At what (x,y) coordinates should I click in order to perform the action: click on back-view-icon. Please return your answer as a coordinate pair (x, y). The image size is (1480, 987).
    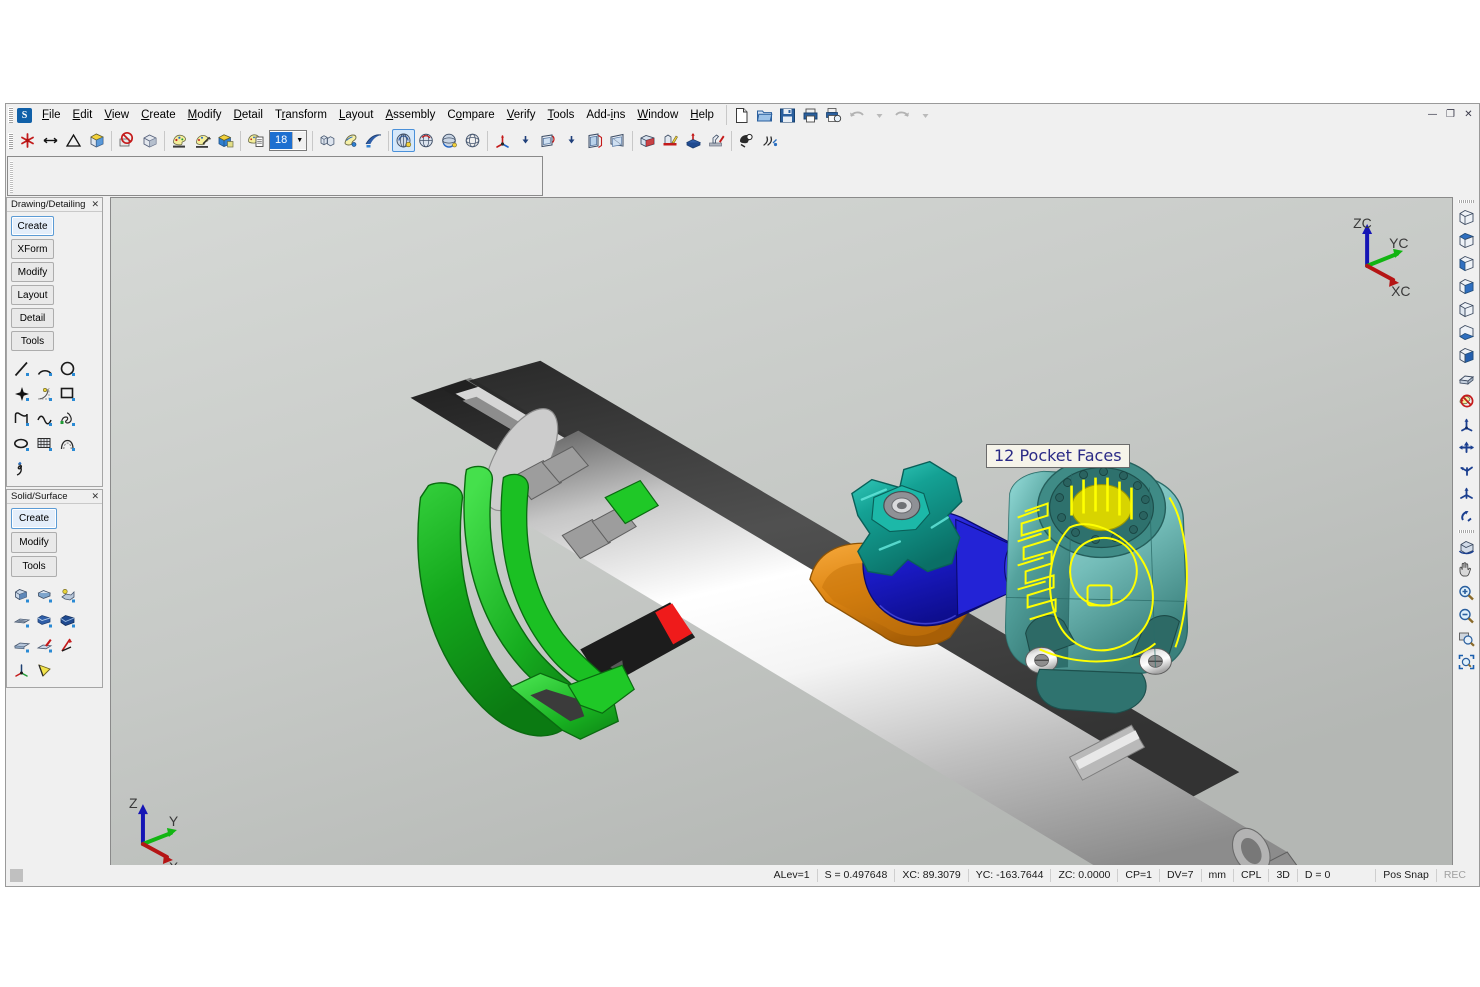
    Looking at the image, I should click on (1466, 308).